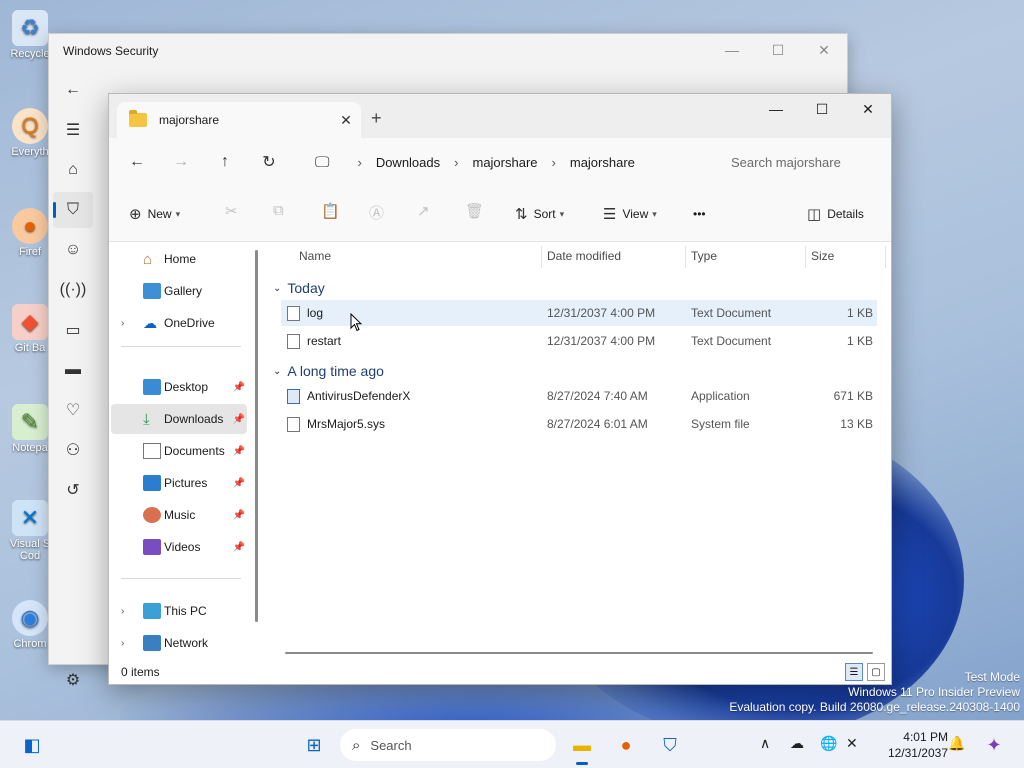 This screenshot has height=768, width=1024. I want to click on nav-item-network: › Network, so click(179, 643).